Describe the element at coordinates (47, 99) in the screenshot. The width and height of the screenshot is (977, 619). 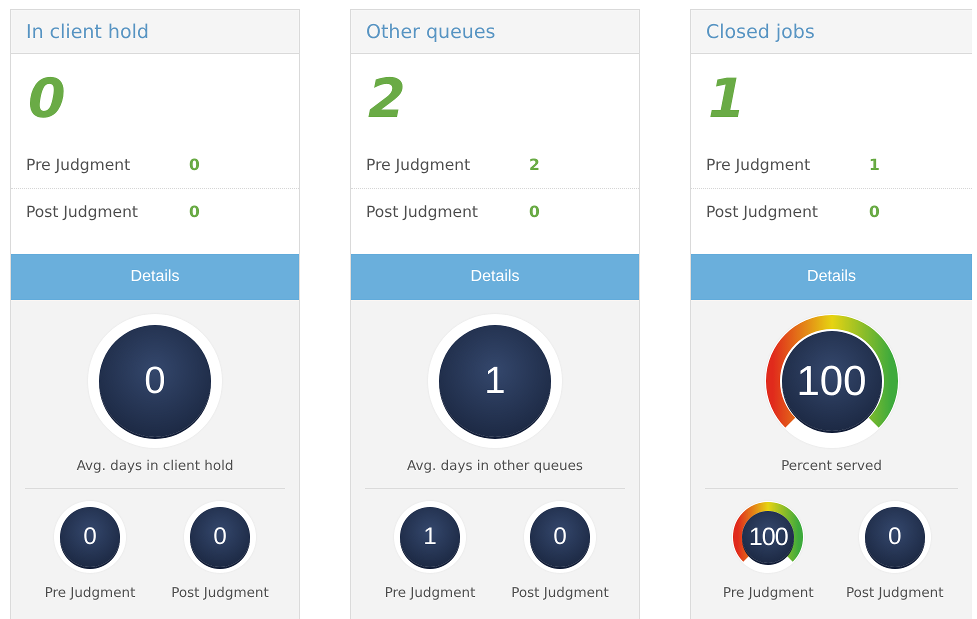
I see `total-count: 0` at that location.